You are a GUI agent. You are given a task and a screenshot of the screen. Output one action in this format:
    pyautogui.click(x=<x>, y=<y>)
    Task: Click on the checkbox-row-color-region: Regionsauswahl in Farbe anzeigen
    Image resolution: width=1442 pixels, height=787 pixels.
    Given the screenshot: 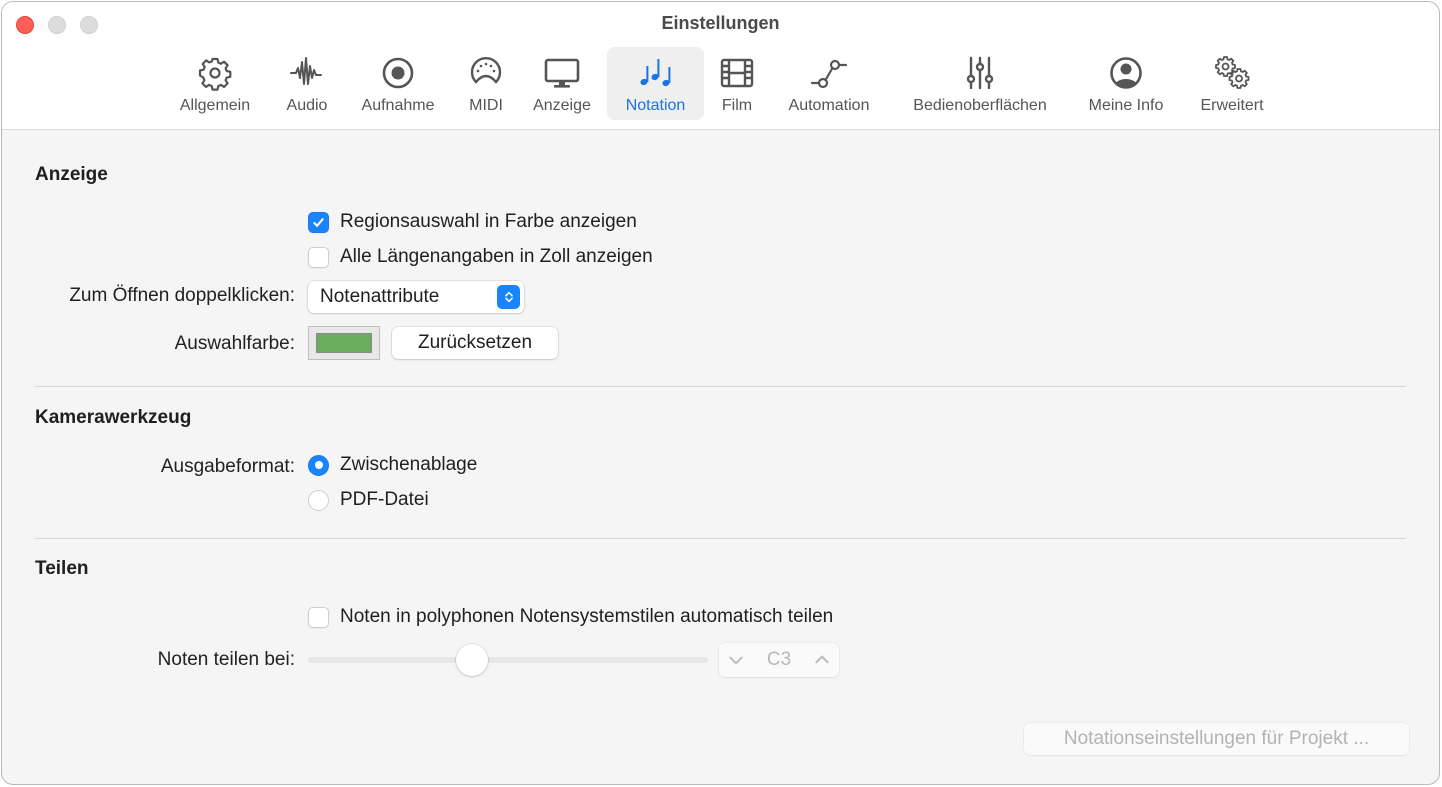 What is the action you would take?
    pyautogui.click(x=472, y=222)
    